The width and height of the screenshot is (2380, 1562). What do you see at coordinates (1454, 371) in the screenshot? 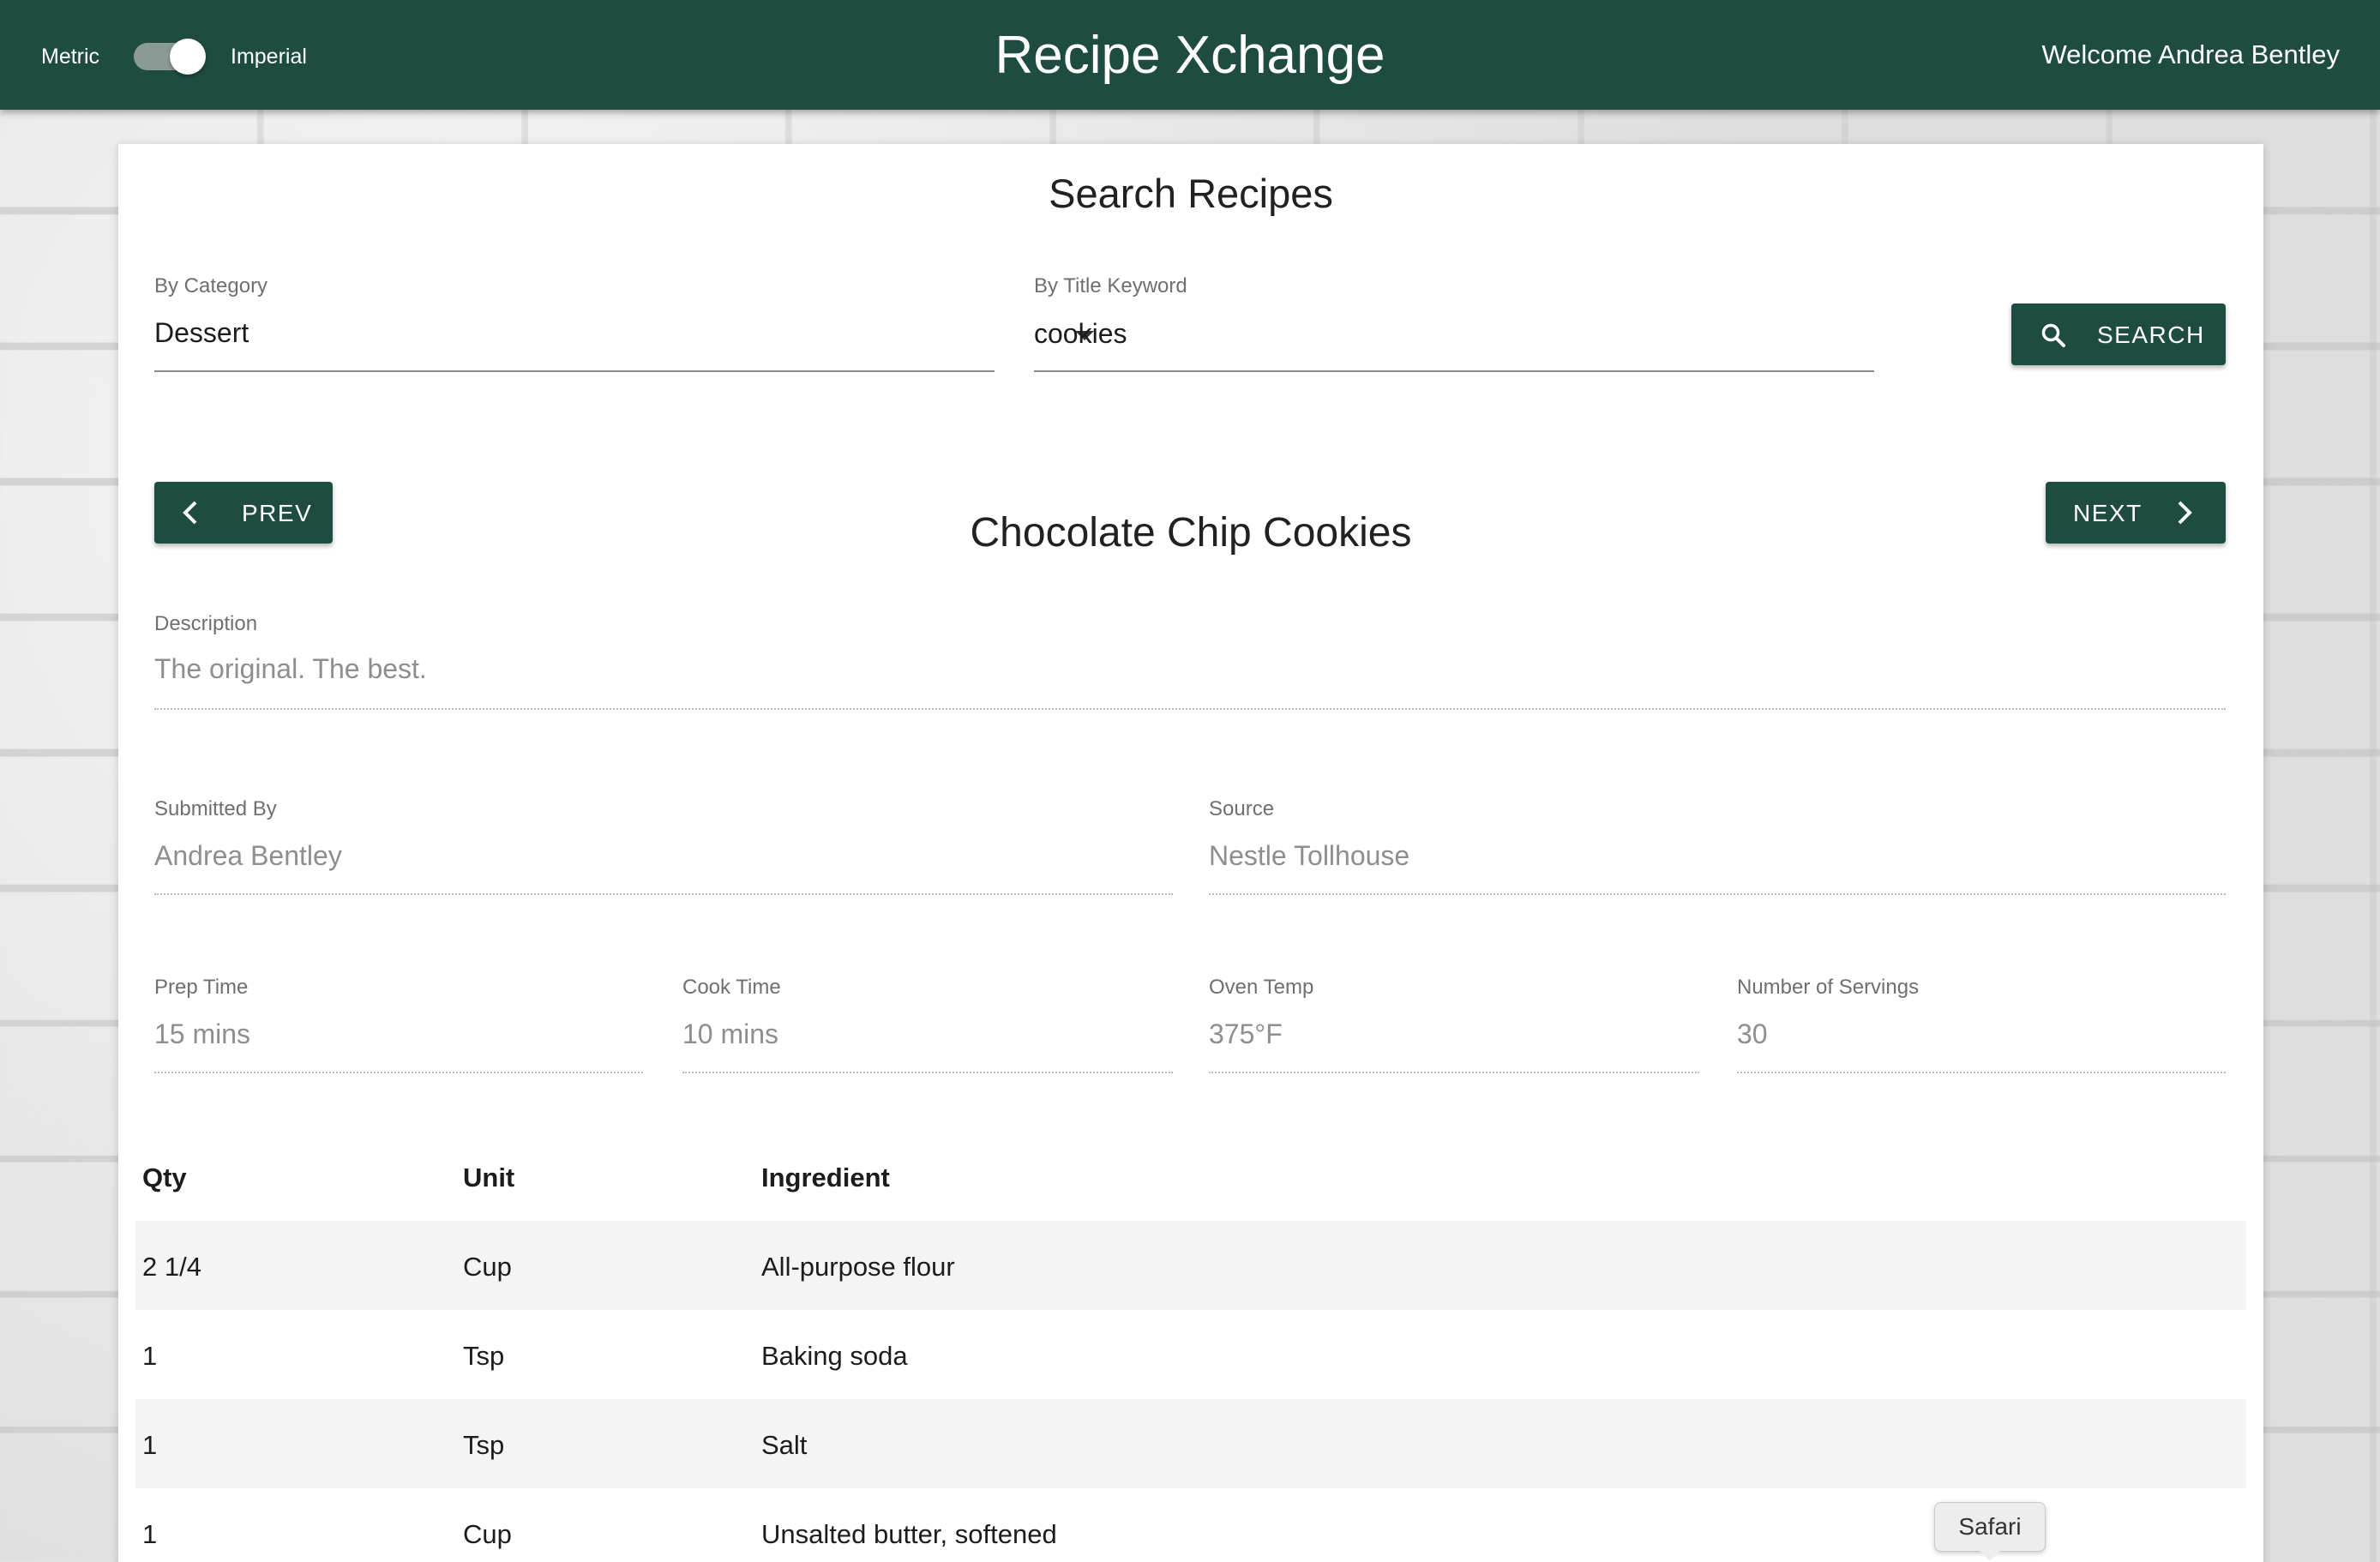
I see `keyword-underline` at bounding box center [1454, 371].